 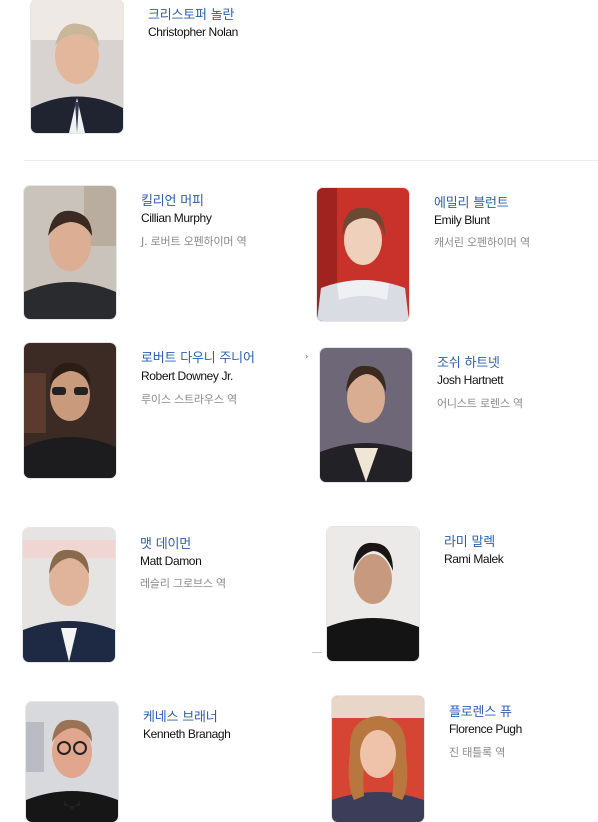 I want to click on cast-name-ko: 킬리언 머피, so click(x=172, y=199).